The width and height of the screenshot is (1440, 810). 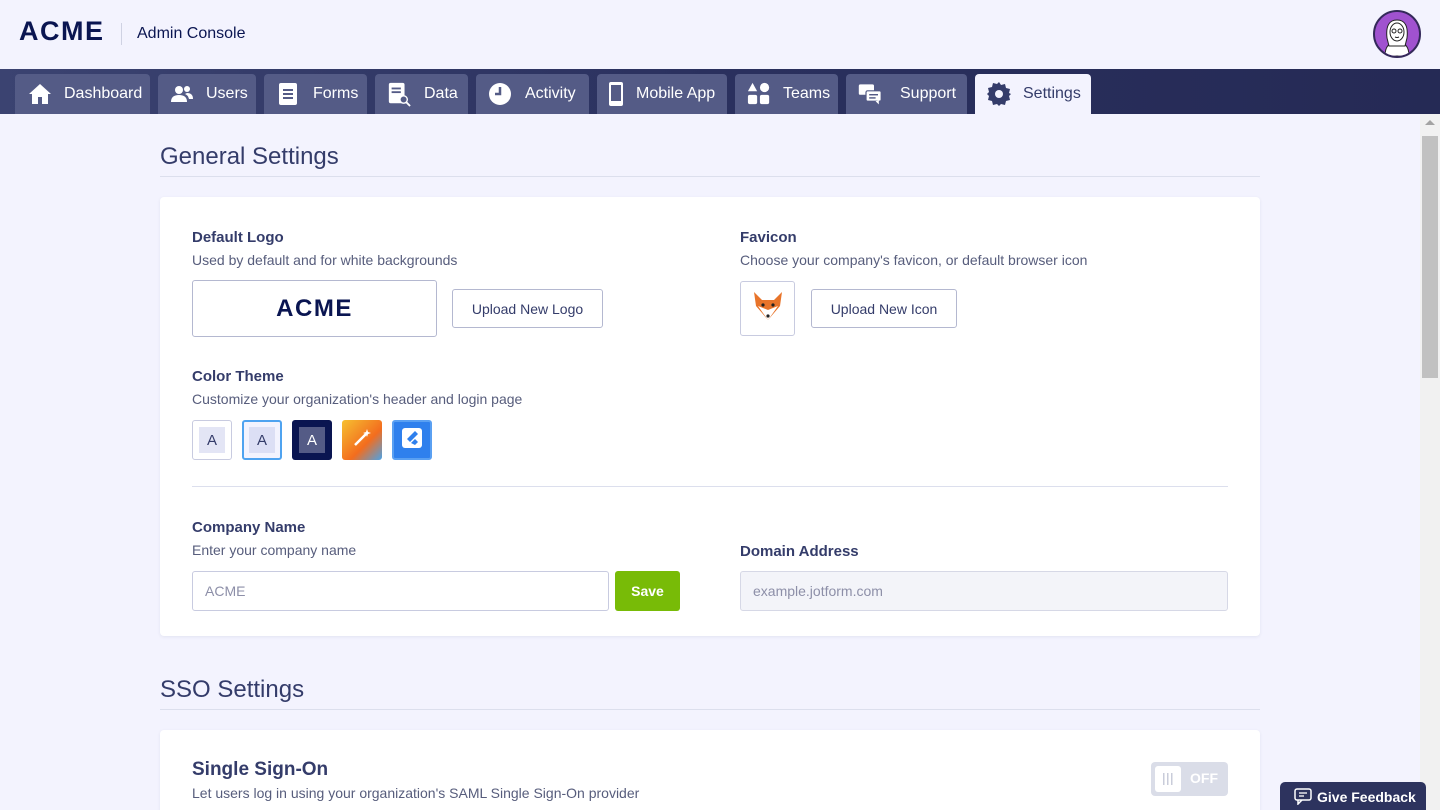 What do you see at coordinates (400, 591) in the screenshot?
I see `company-name-input: ACME` at bounding box center [400, 591].